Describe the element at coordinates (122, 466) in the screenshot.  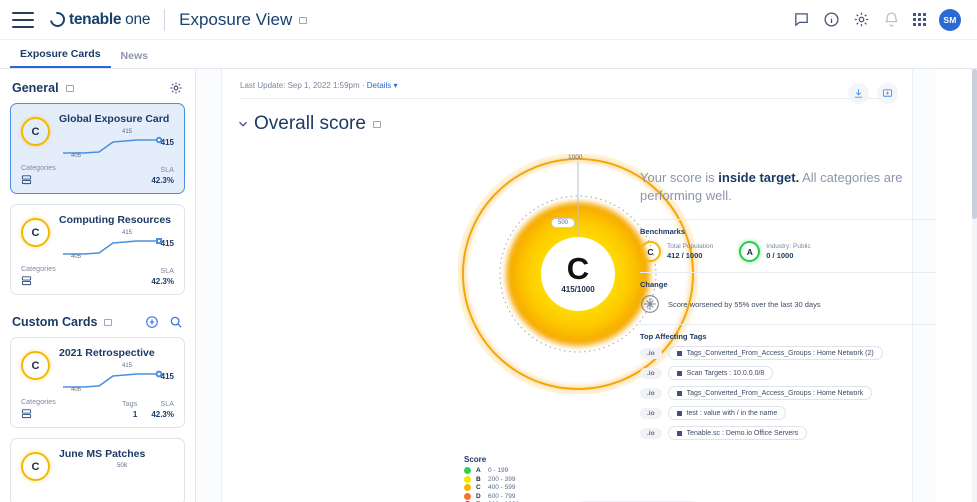
I see `card-spark-high: 508` at that location.